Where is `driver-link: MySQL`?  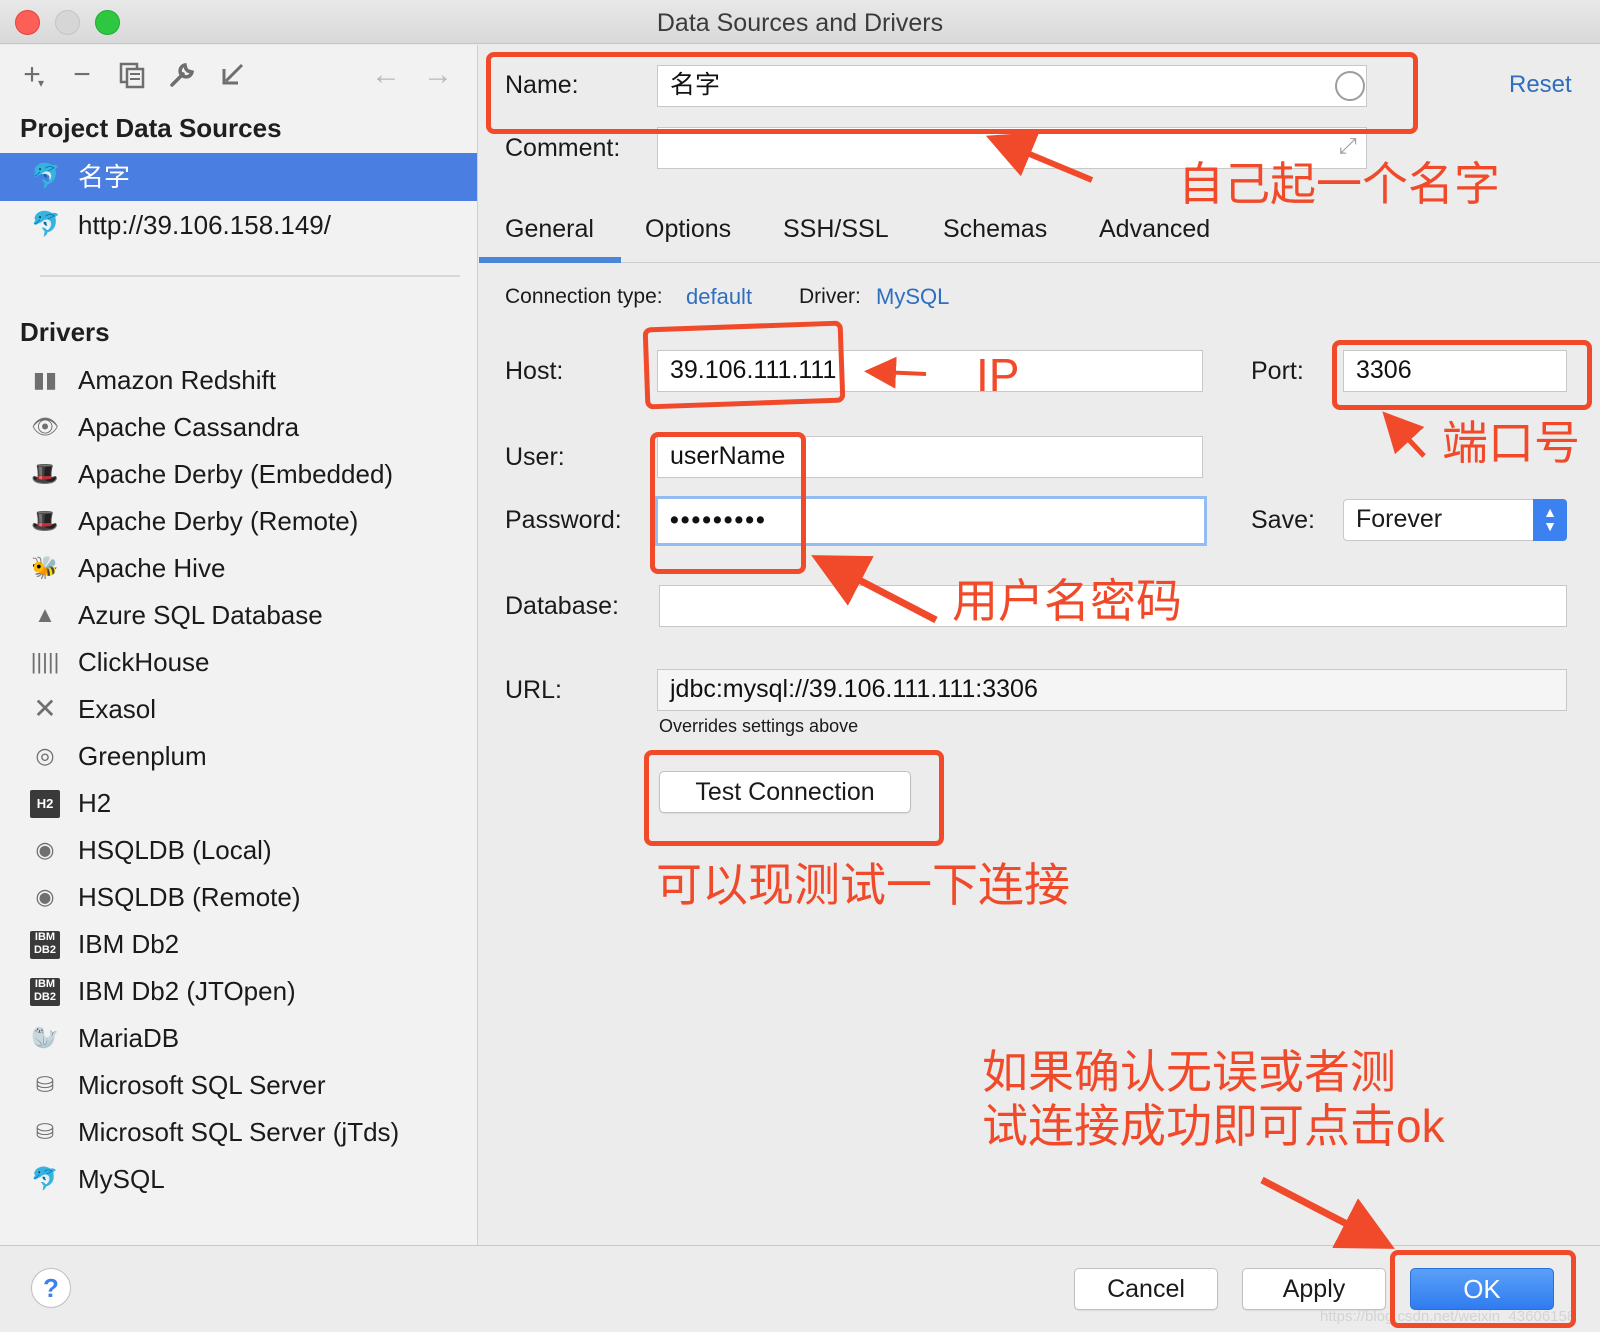
driver-link: MySQL is located at coordinates (912, 297).